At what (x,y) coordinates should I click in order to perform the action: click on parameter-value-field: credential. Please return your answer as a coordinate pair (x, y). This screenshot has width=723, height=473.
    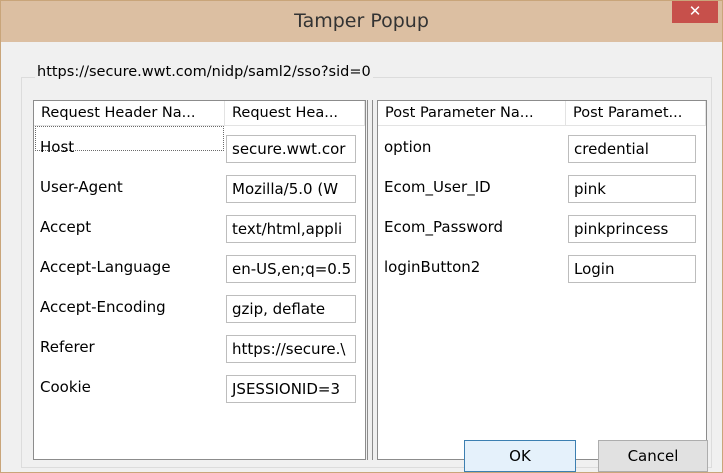
    Looking at the image, I should click on (632, 149).